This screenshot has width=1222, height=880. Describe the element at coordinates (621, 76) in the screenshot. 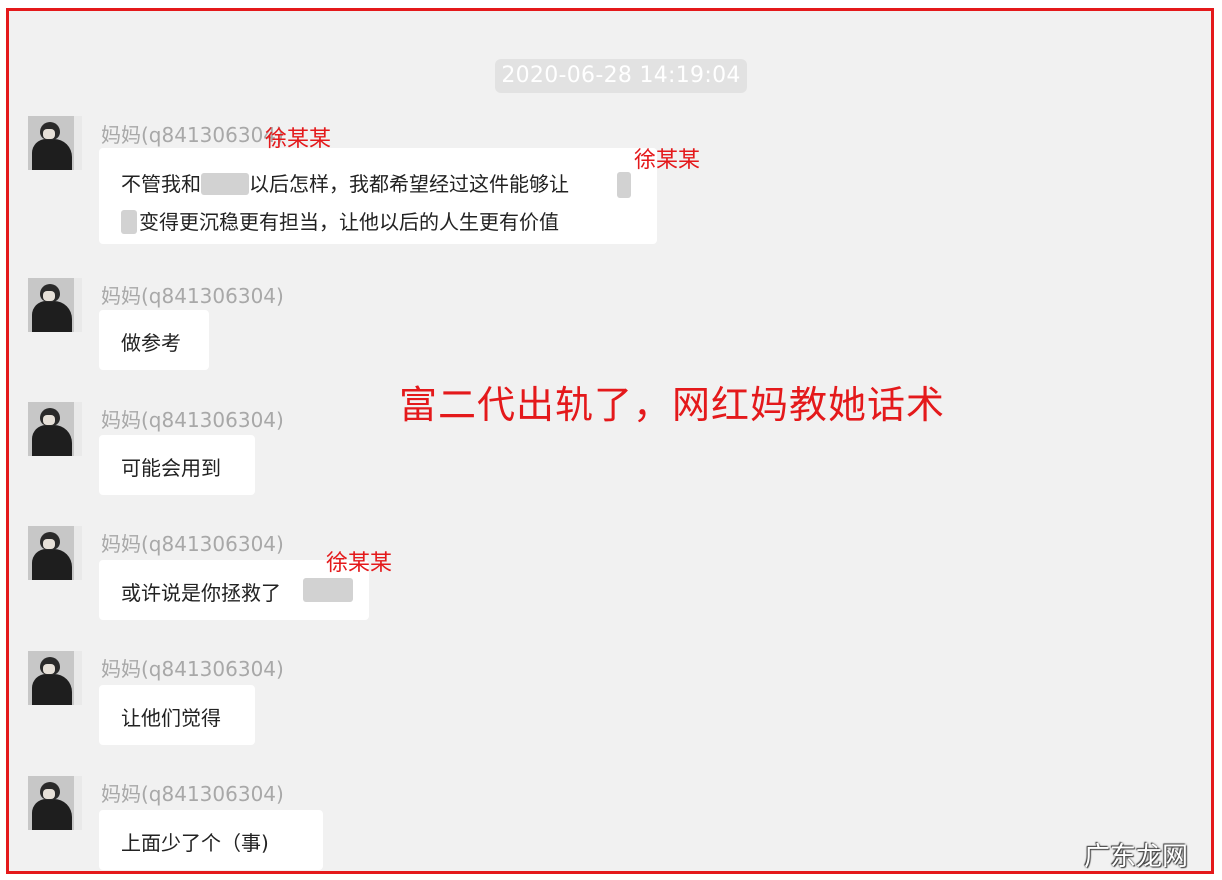

I see `chat-timestamp: 2020-06-28 14:19:04` at that location.